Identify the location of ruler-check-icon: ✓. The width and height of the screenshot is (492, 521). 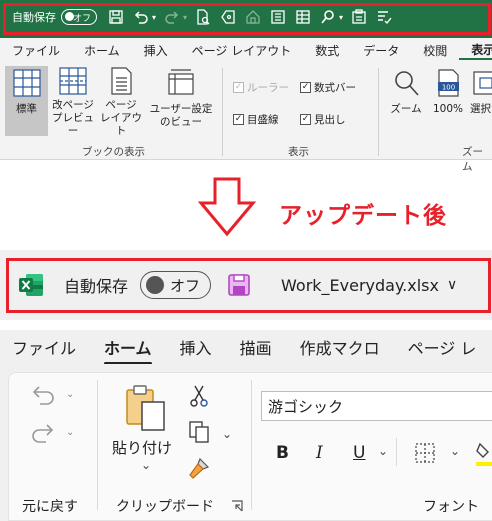
(238, 87).